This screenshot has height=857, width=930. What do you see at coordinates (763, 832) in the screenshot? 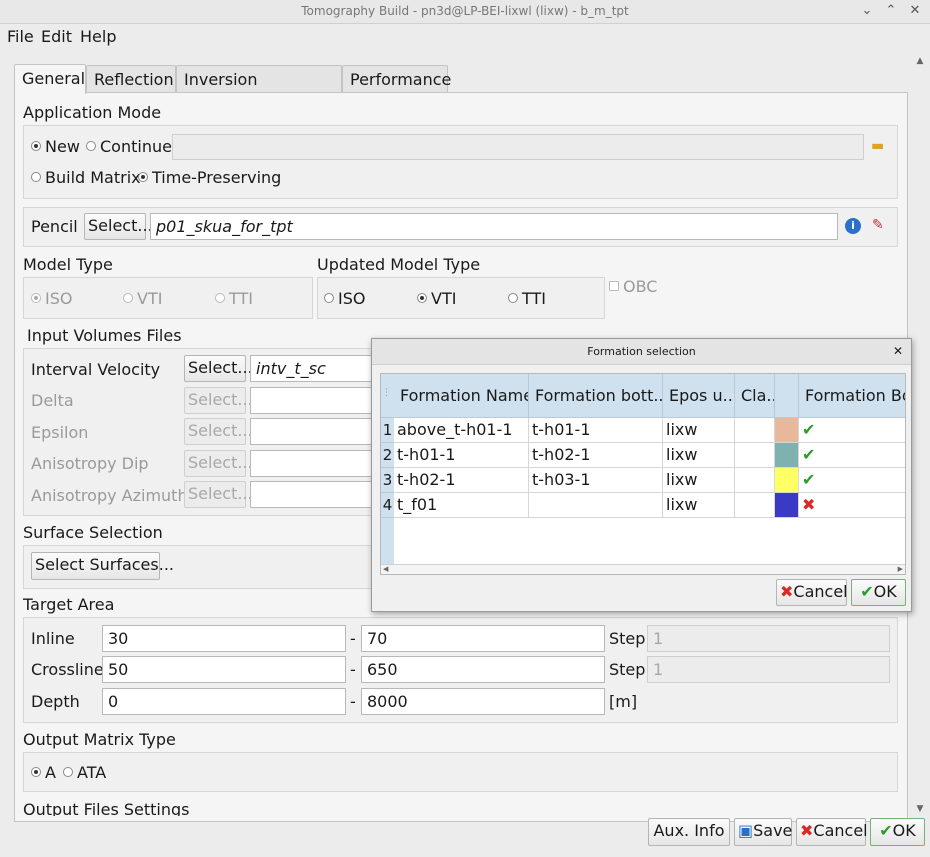
I see `save-button: ▣Save` at bounding box center [763, 832].